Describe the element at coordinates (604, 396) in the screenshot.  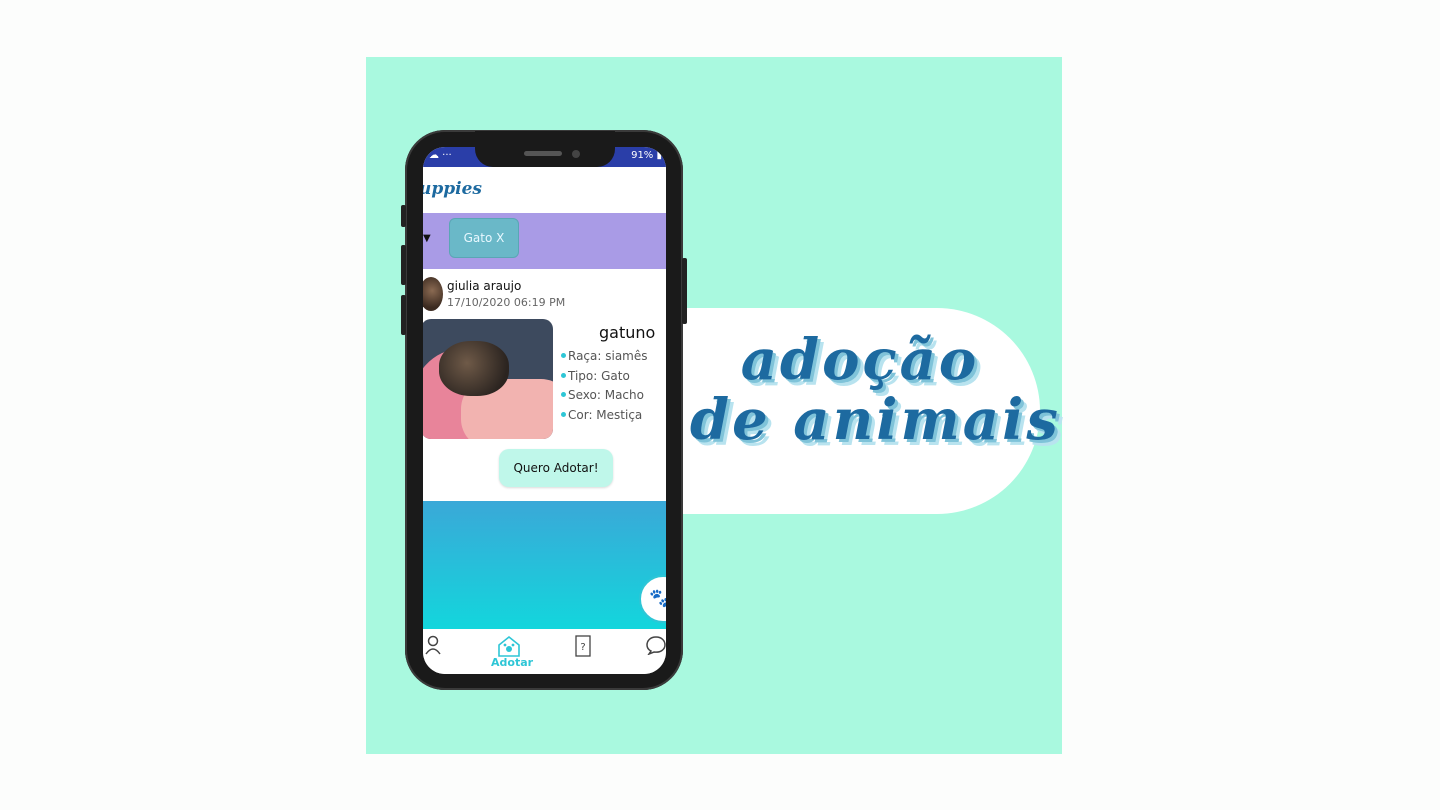
I see `pet-attribute-sex: Sexo: Macho` at that location.